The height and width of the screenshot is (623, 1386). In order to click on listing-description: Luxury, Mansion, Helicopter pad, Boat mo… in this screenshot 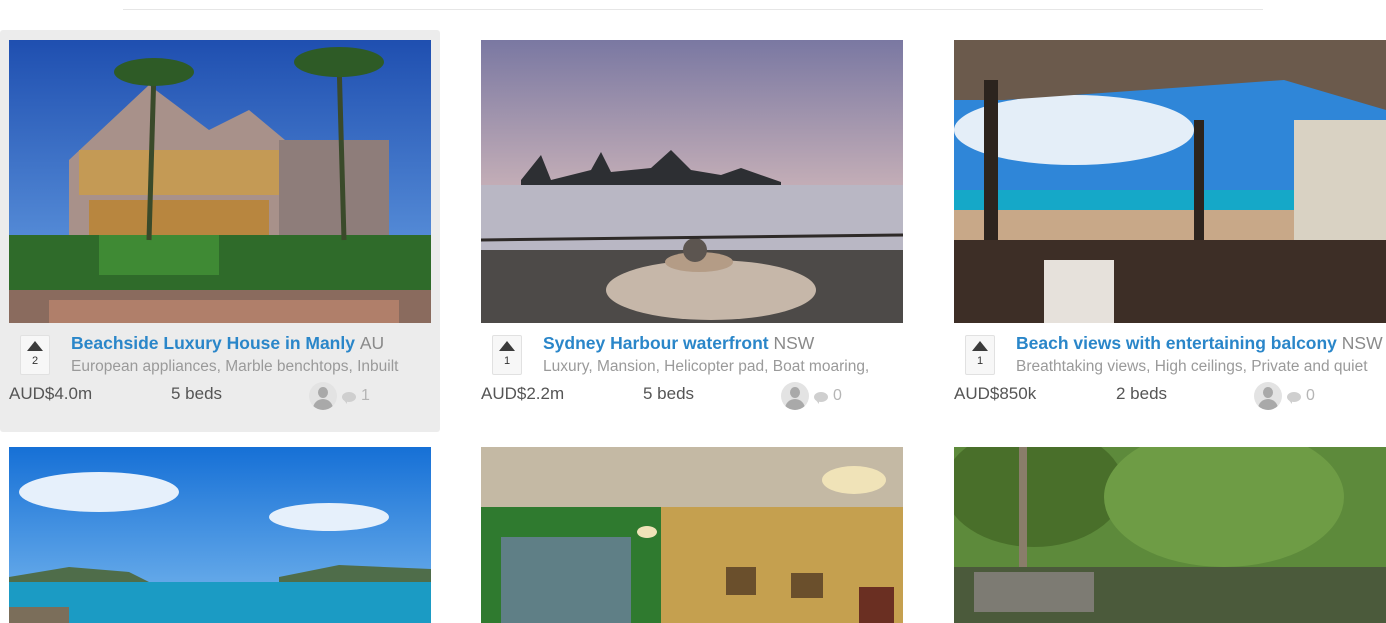, I will do `click(706, 366)`.